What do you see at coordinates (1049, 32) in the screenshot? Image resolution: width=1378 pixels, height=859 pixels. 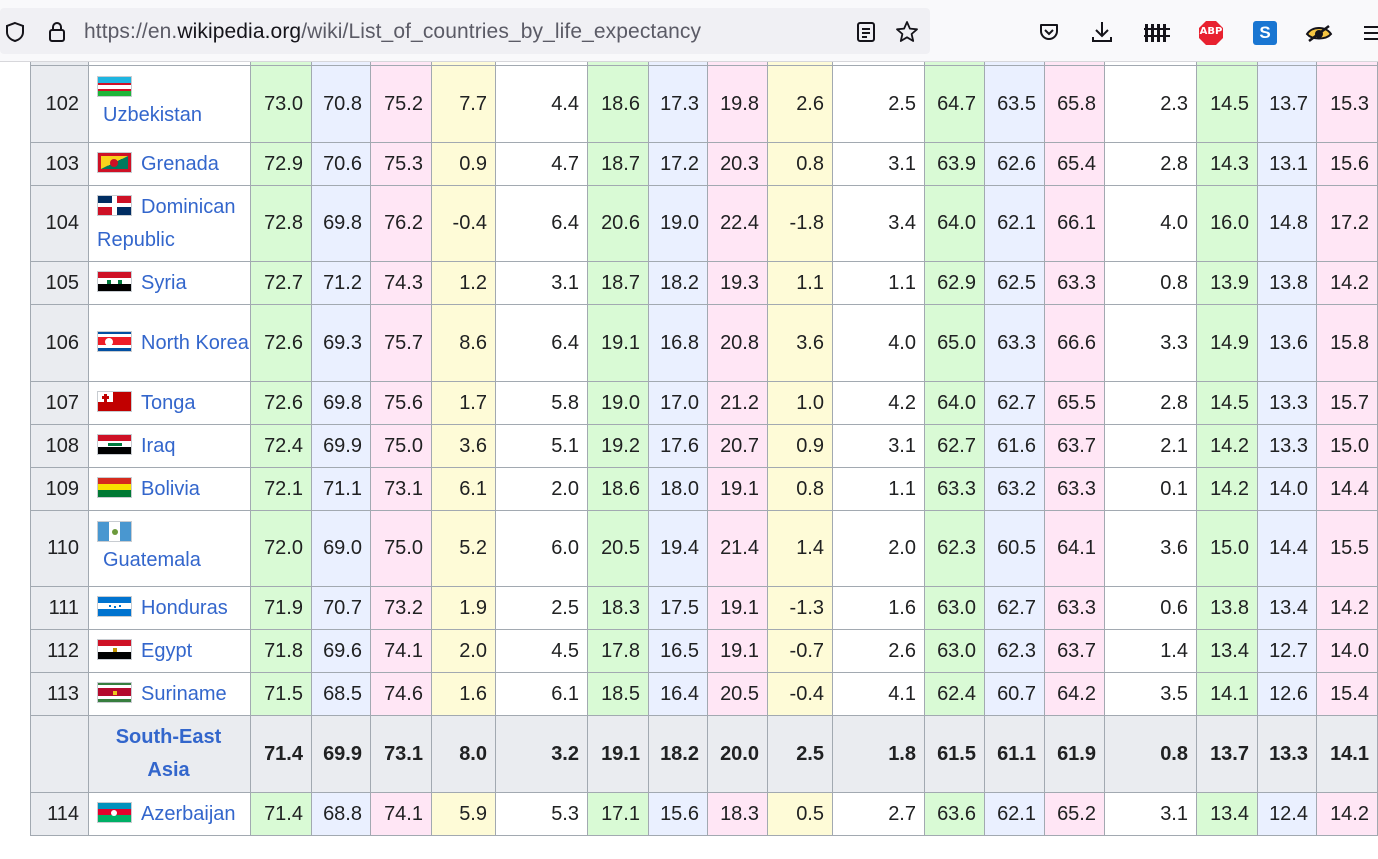 I see `pocket-icon` at bounding box center [1049, 32].